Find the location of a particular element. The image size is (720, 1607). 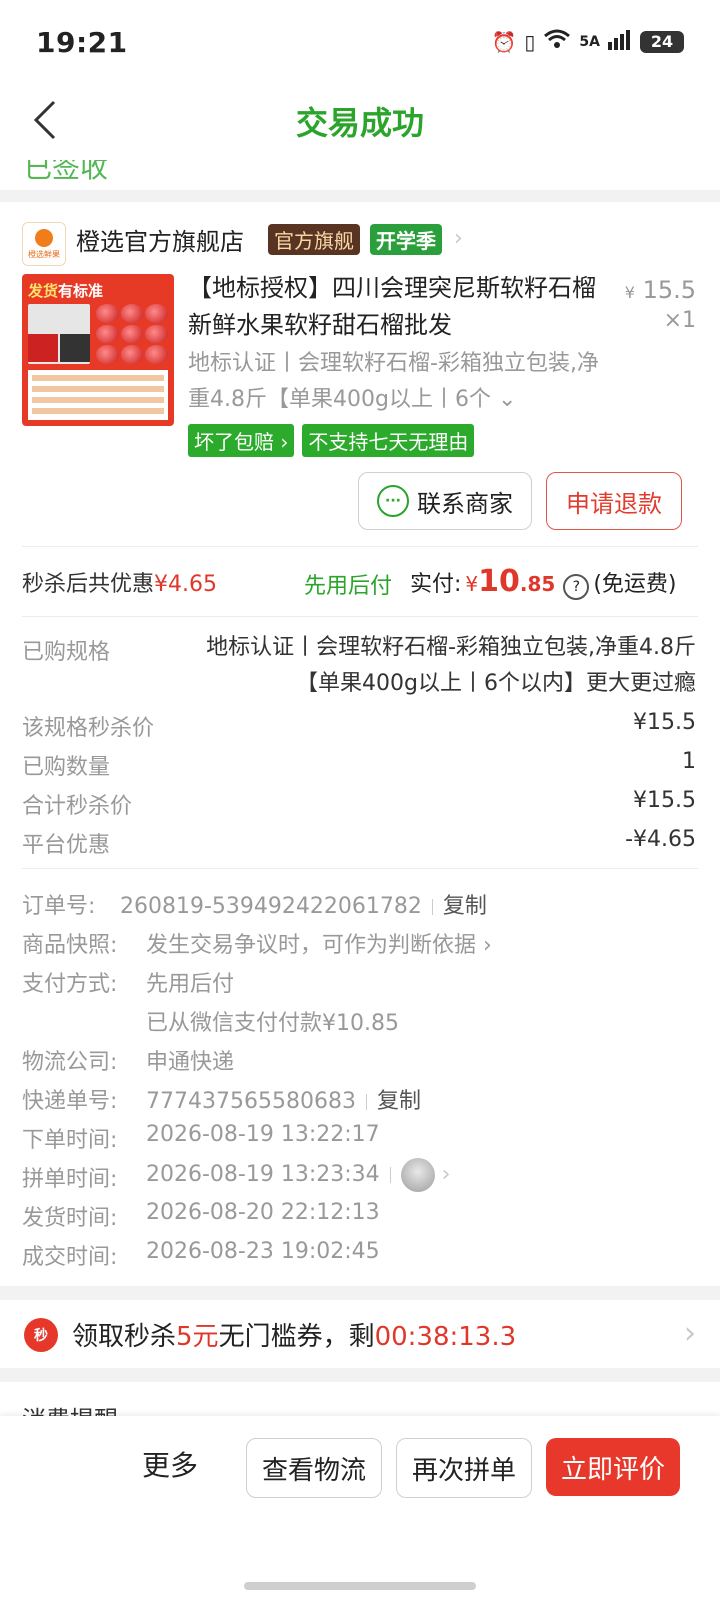

paid-amount: 实付: ¥ 10 .85 ? (免运费) is located at coordinates (543, 582).